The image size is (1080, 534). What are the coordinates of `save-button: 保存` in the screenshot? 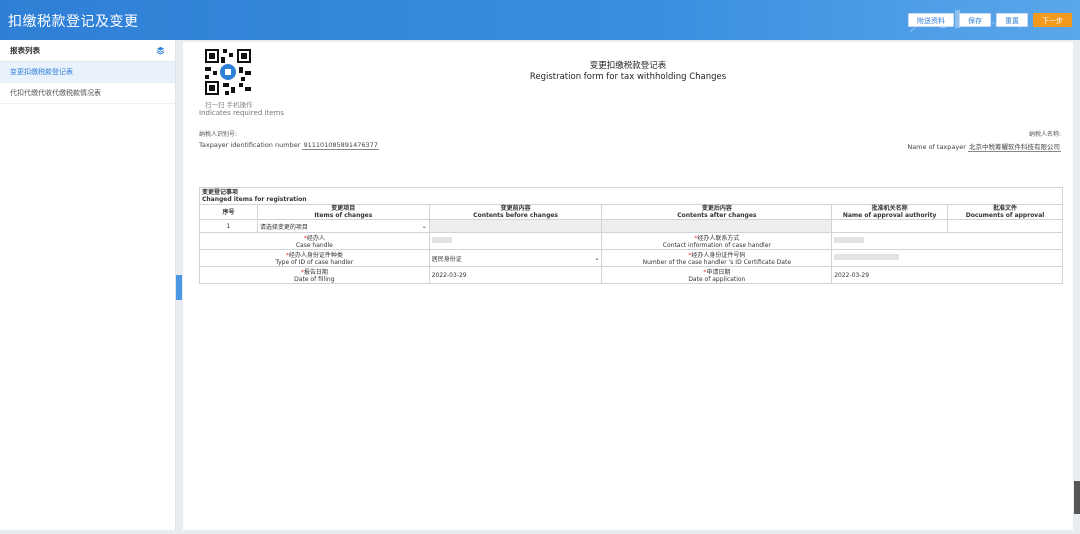 It's located at (975, 20).